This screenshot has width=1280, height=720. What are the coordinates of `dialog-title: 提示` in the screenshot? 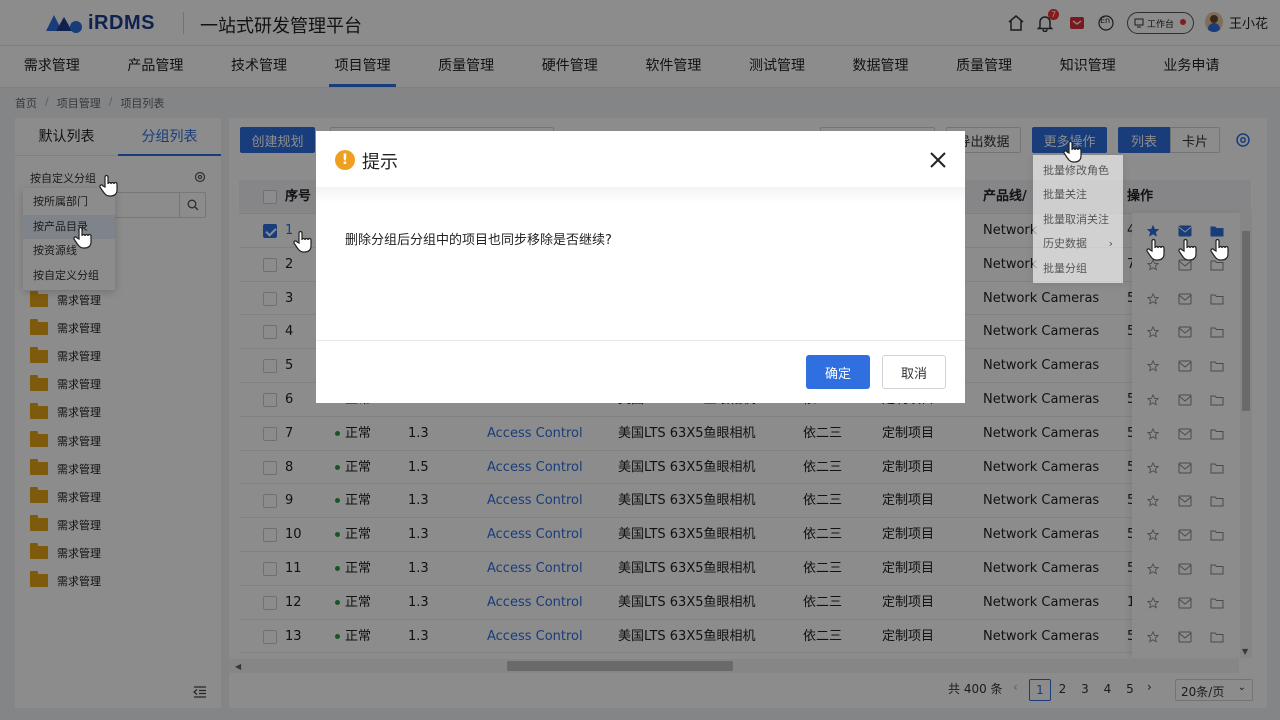 It's located at (380, 162).